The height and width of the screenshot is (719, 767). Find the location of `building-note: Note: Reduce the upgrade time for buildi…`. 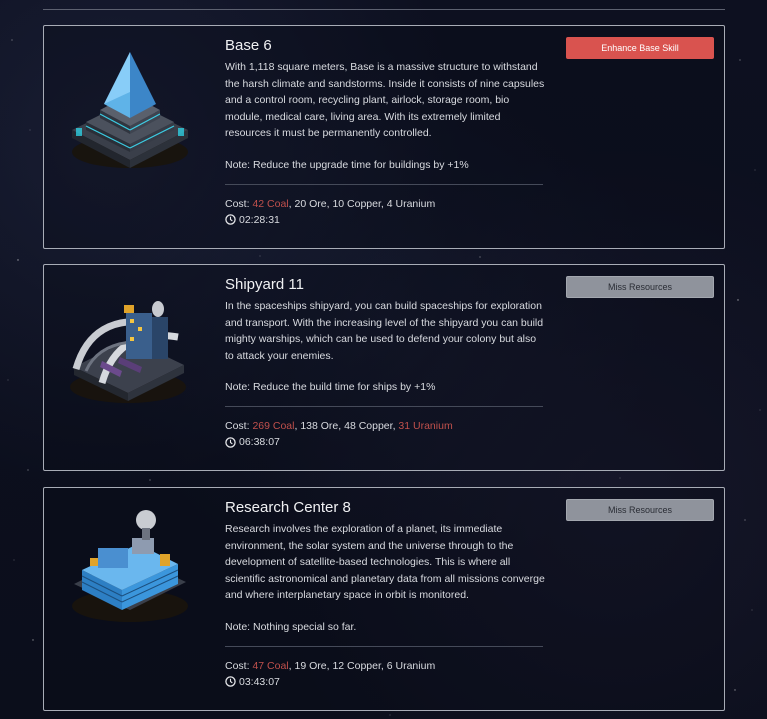

building-note: Note: Reduce the upgrade time for buildi… is located at coordinates (347, 164).